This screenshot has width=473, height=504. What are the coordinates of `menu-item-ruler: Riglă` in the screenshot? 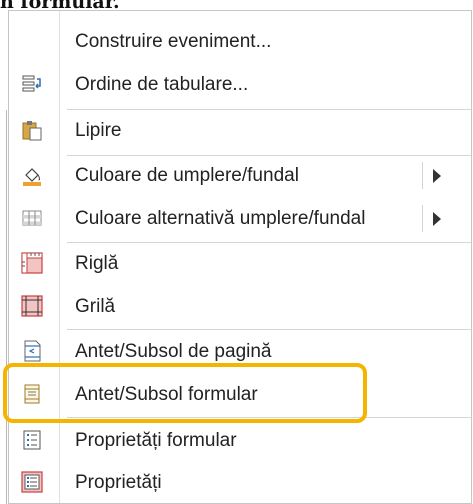 It's located at (240, 263).